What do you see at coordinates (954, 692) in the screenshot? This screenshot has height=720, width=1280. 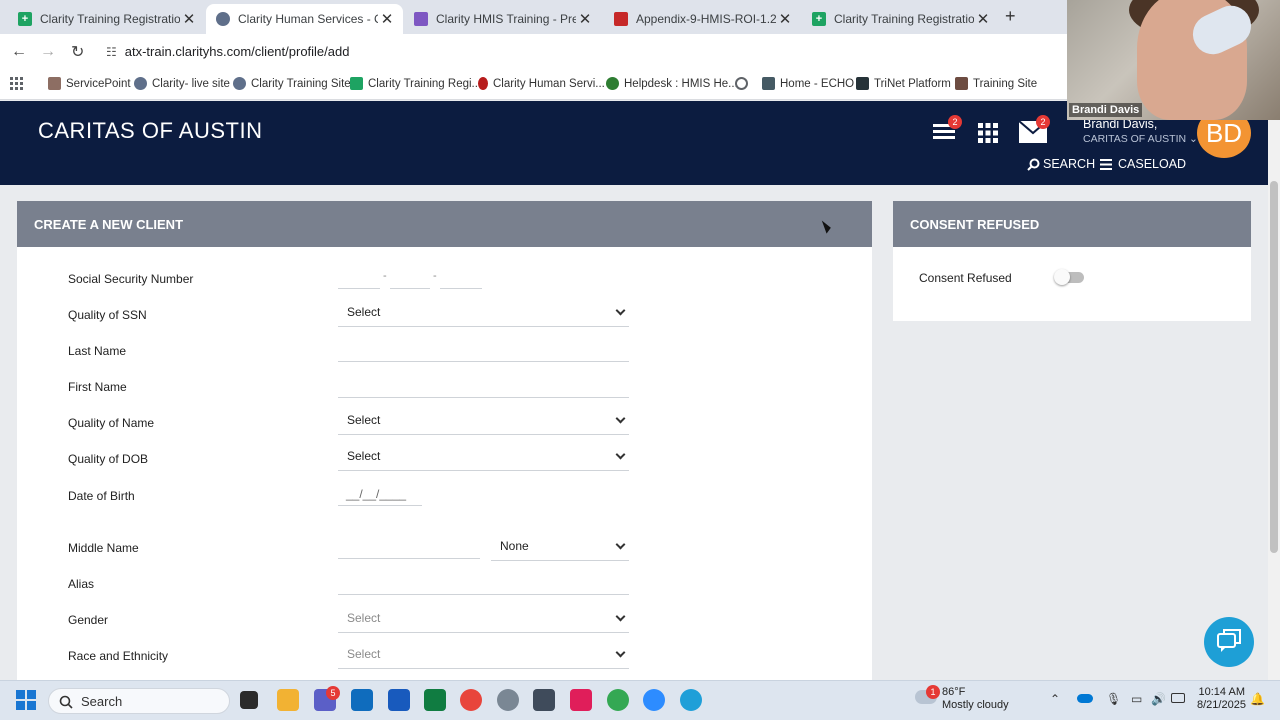 I see `weather-temp: 86°F` at bounding box center [954, 692].